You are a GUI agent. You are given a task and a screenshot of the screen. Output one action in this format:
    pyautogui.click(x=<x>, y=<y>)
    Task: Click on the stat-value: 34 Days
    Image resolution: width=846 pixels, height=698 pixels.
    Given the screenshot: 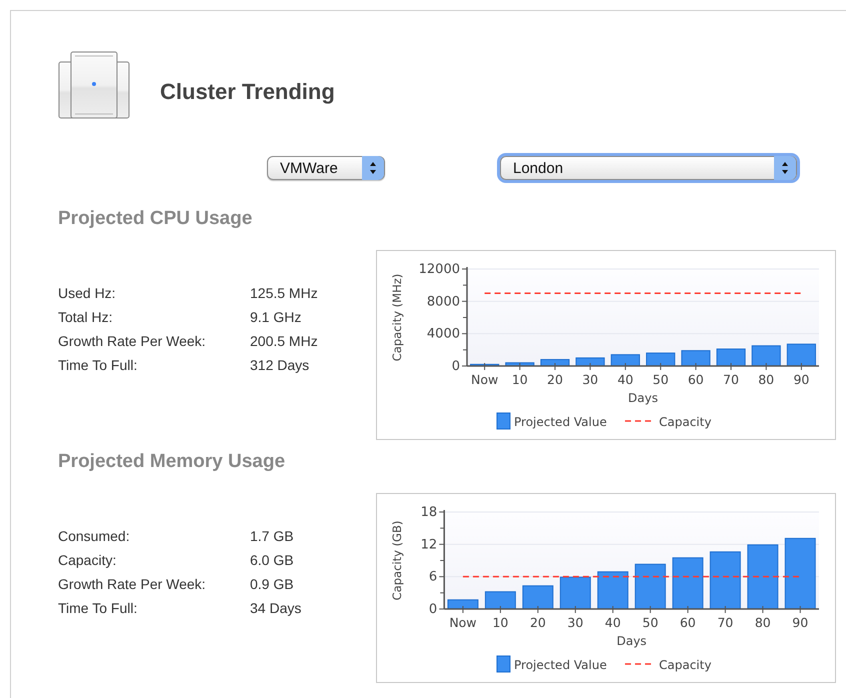 What is the action you would take?
    pyautogui.click(x=276, y=608)
    